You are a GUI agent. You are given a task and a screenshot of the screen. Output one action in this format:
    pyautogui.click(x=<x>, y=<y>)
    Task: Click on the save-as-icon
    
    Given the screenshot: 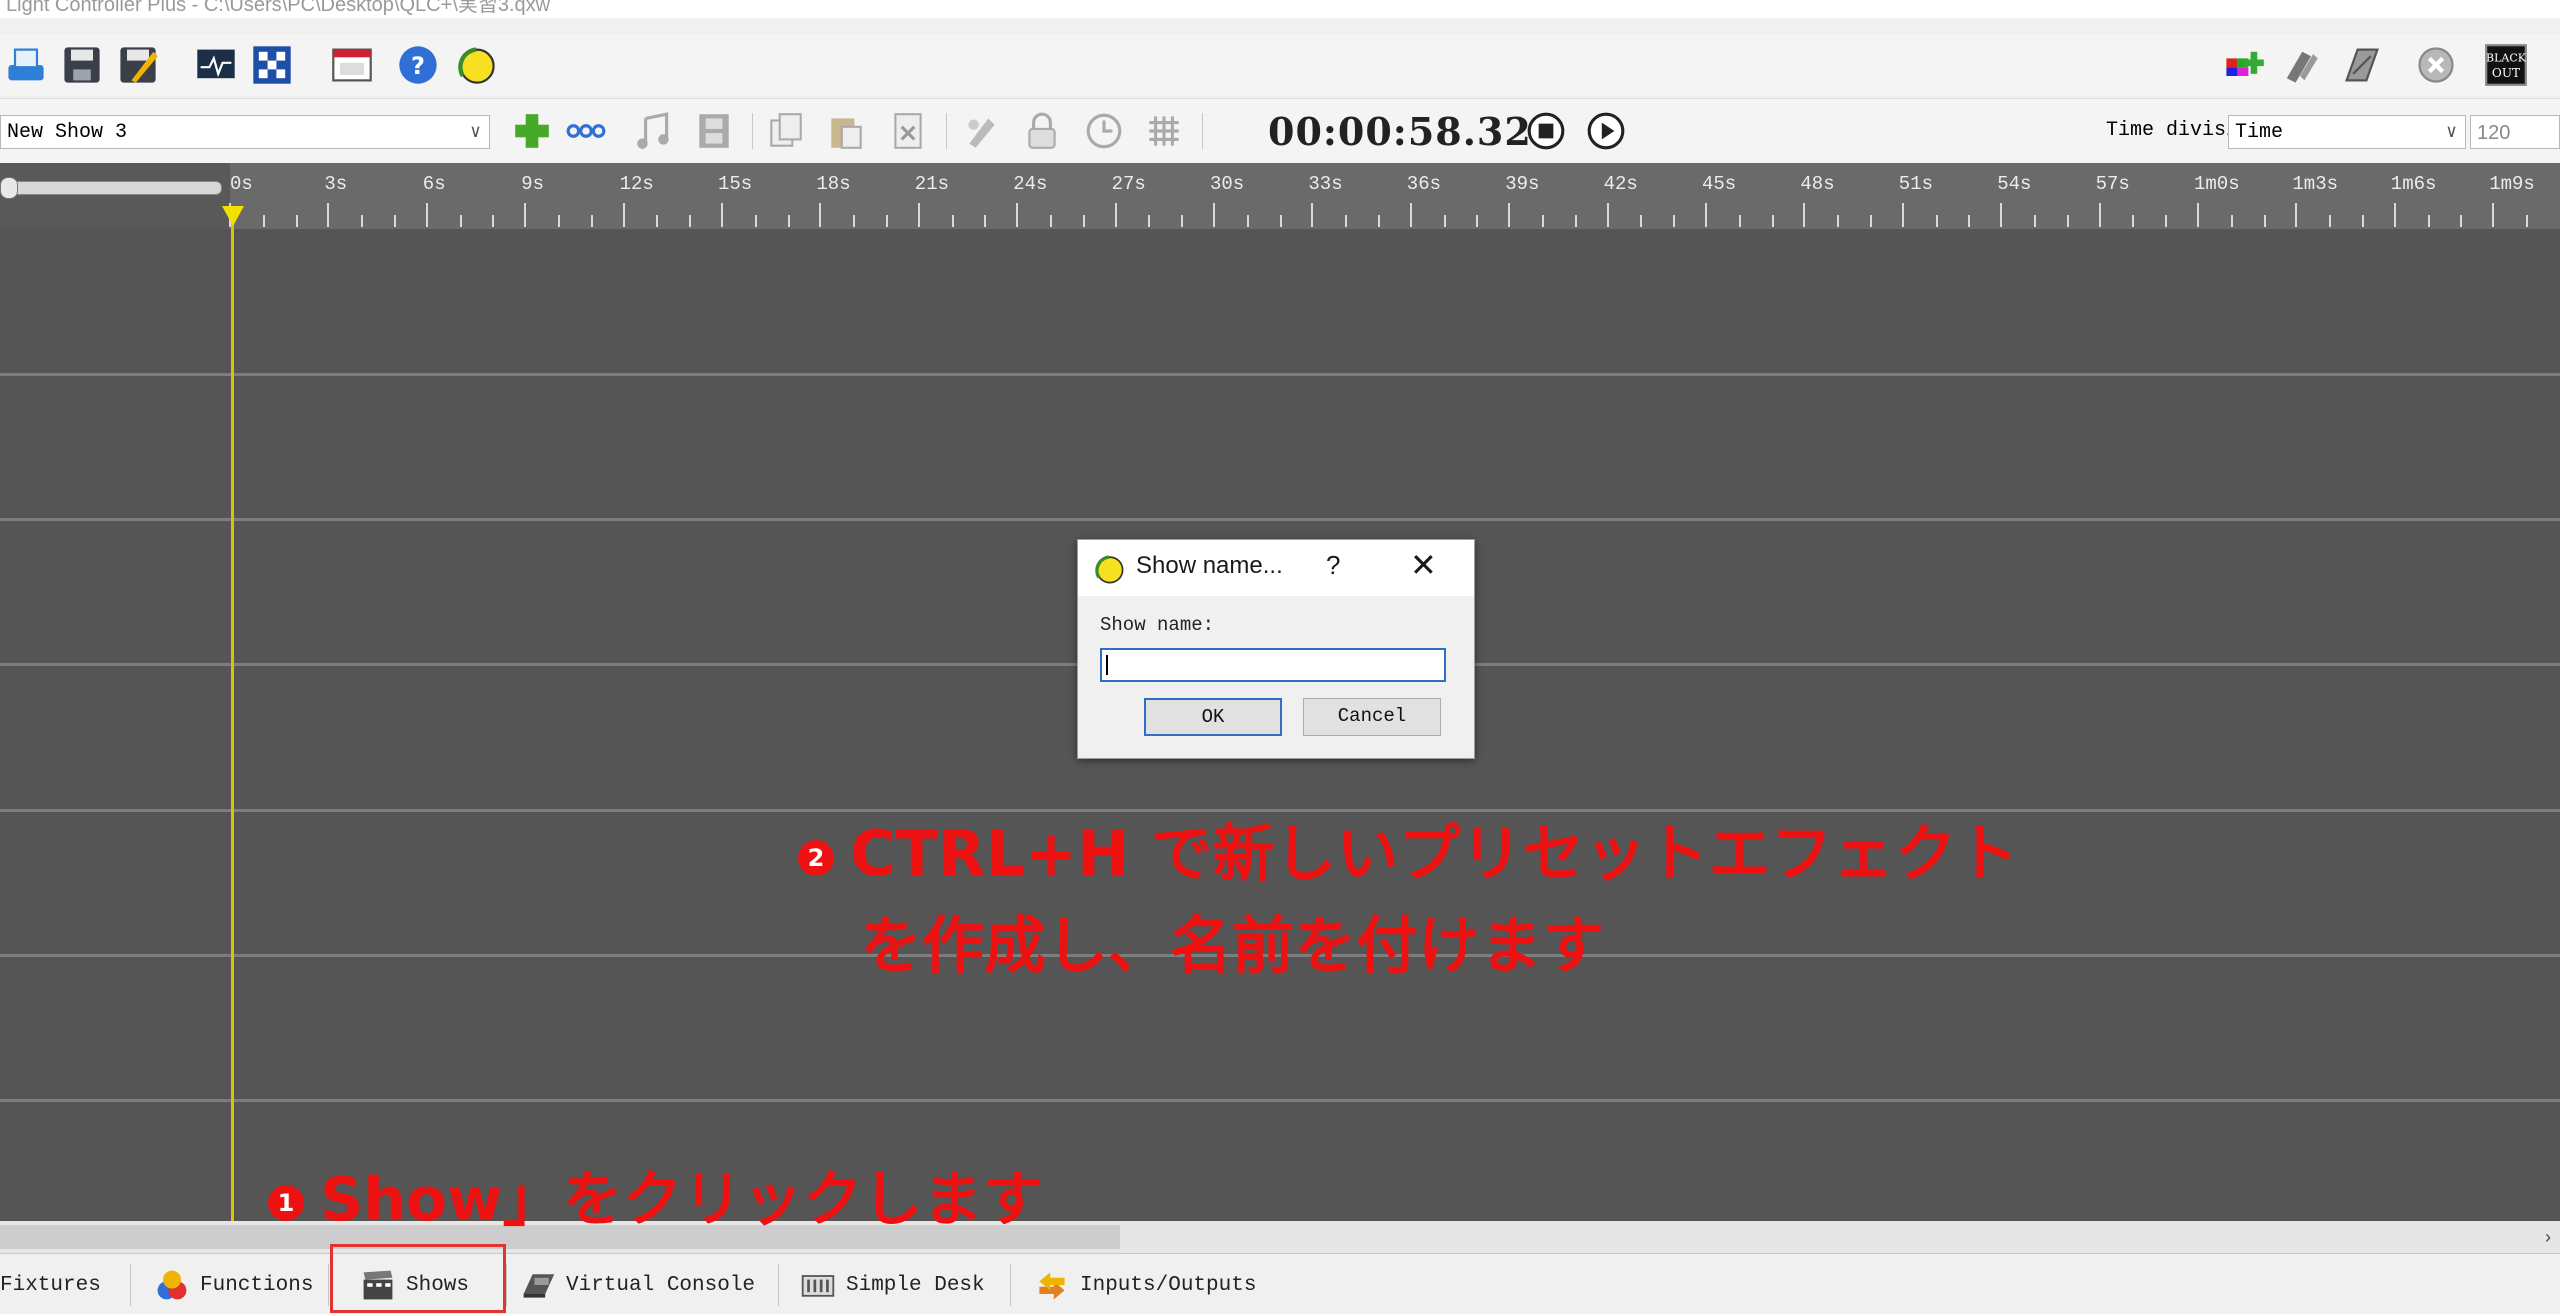 What is the action you would take?
    pyautogui.click(x=138, y=65)
    